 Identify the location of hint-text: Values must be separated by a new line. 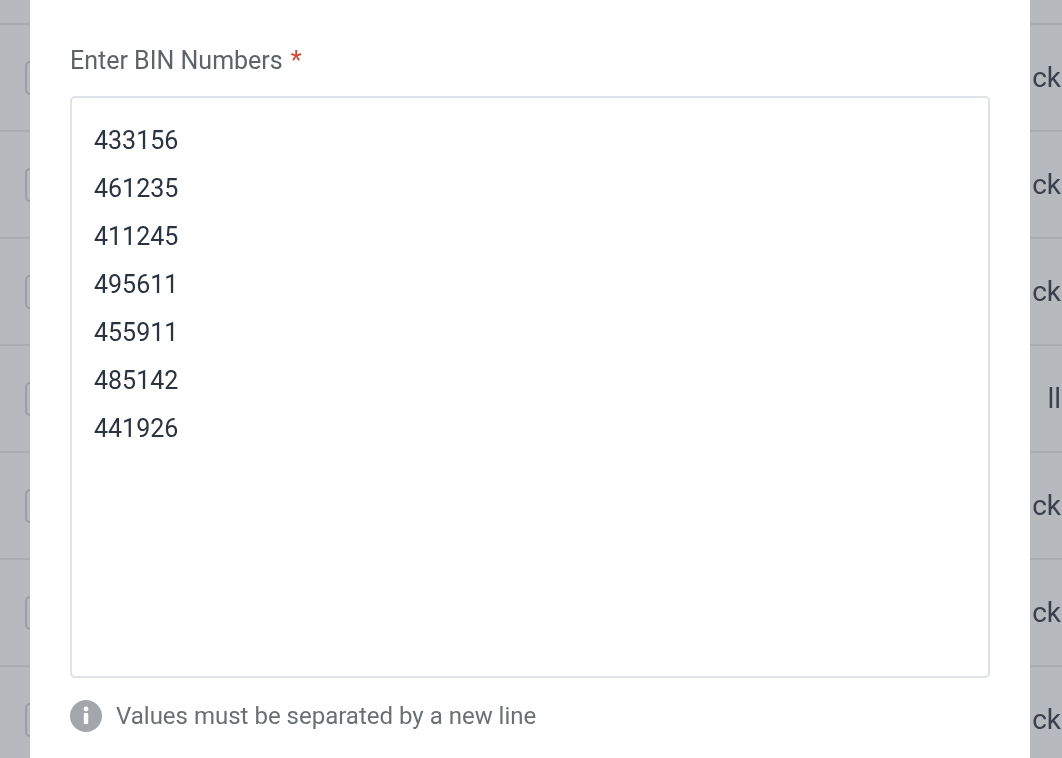
(326, 716).